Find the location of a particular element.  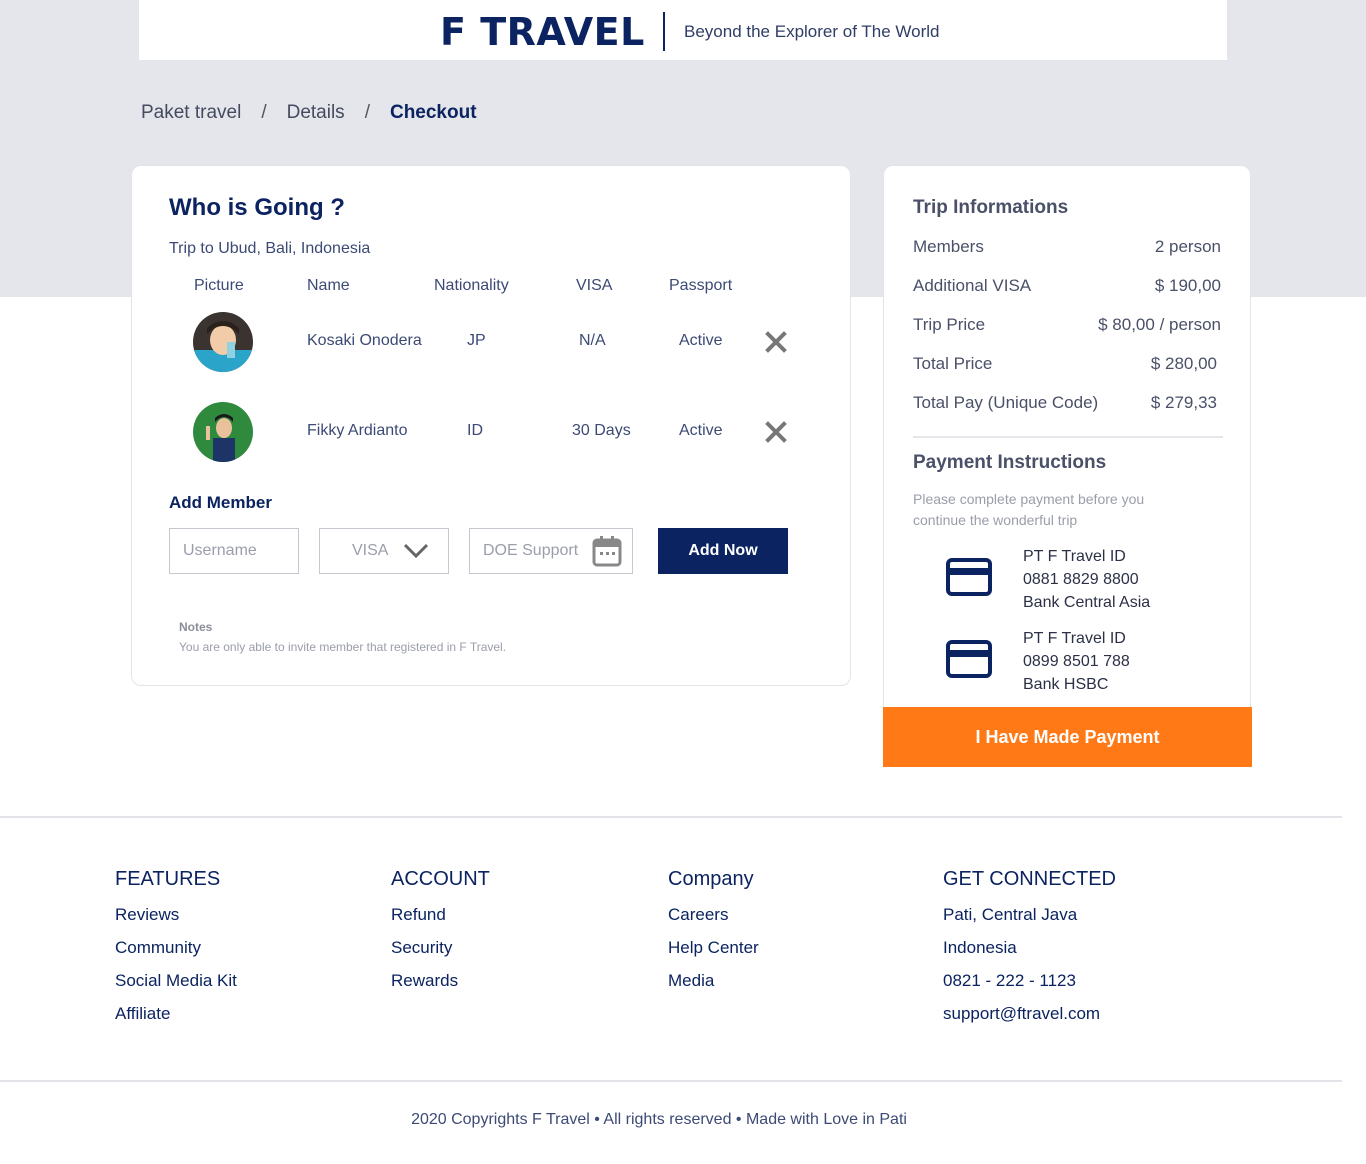

column-header-picture: Picture is located at coordinates (219, 285).